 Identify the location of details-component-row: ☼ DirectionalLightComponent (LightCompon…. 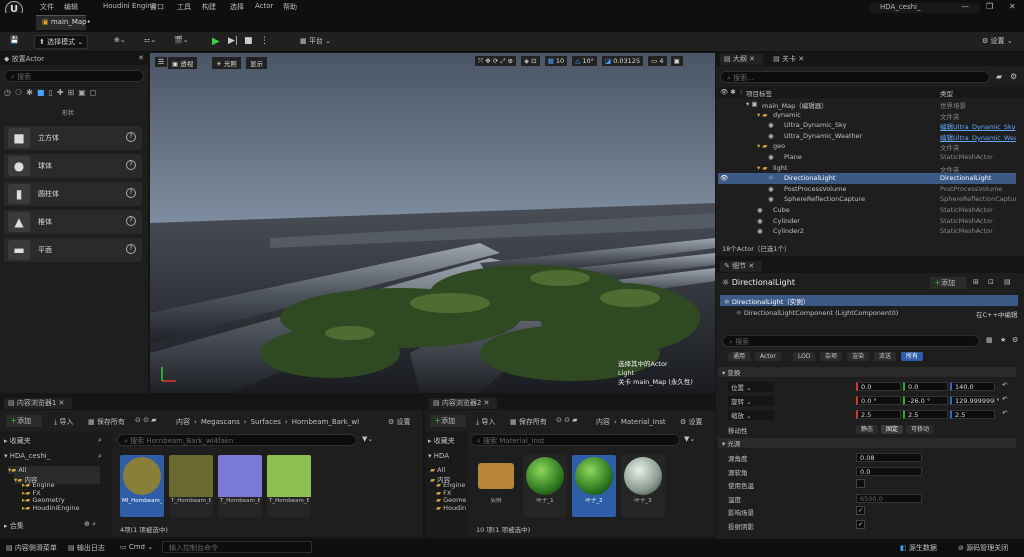
(817, 313).